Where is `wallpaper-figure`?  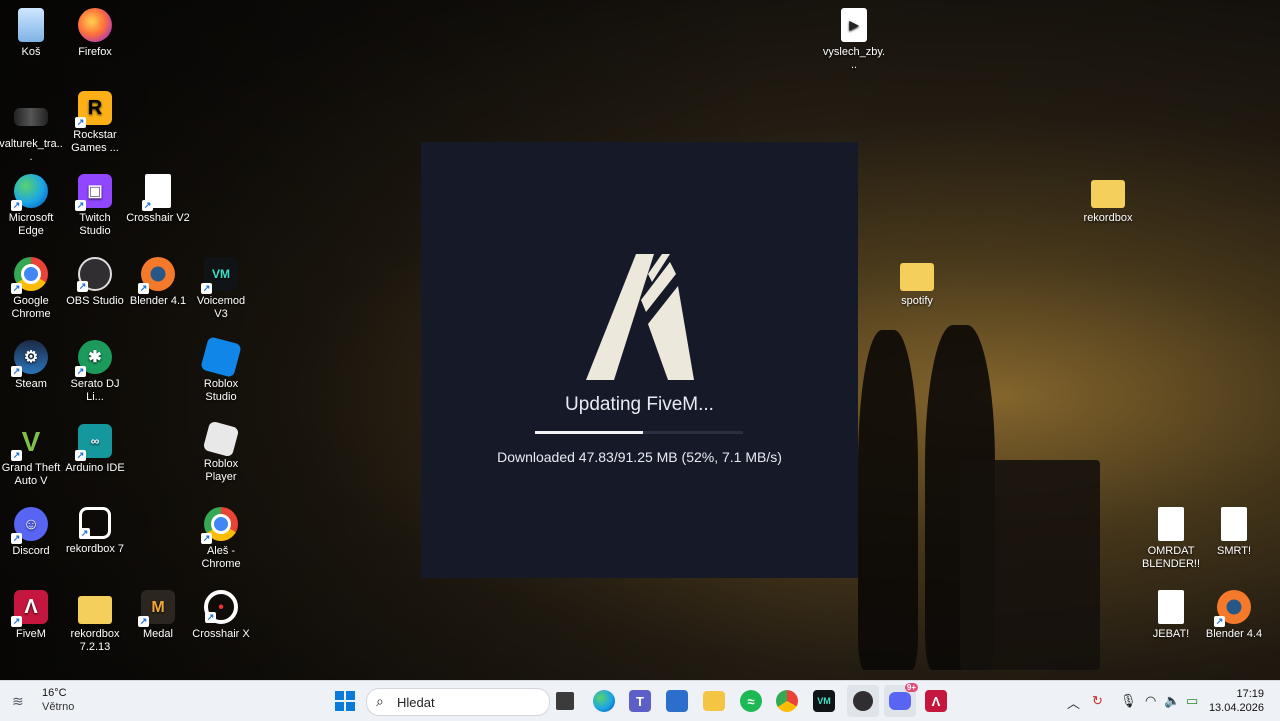 wallpaper-figure is located at coordinates (888, 500).